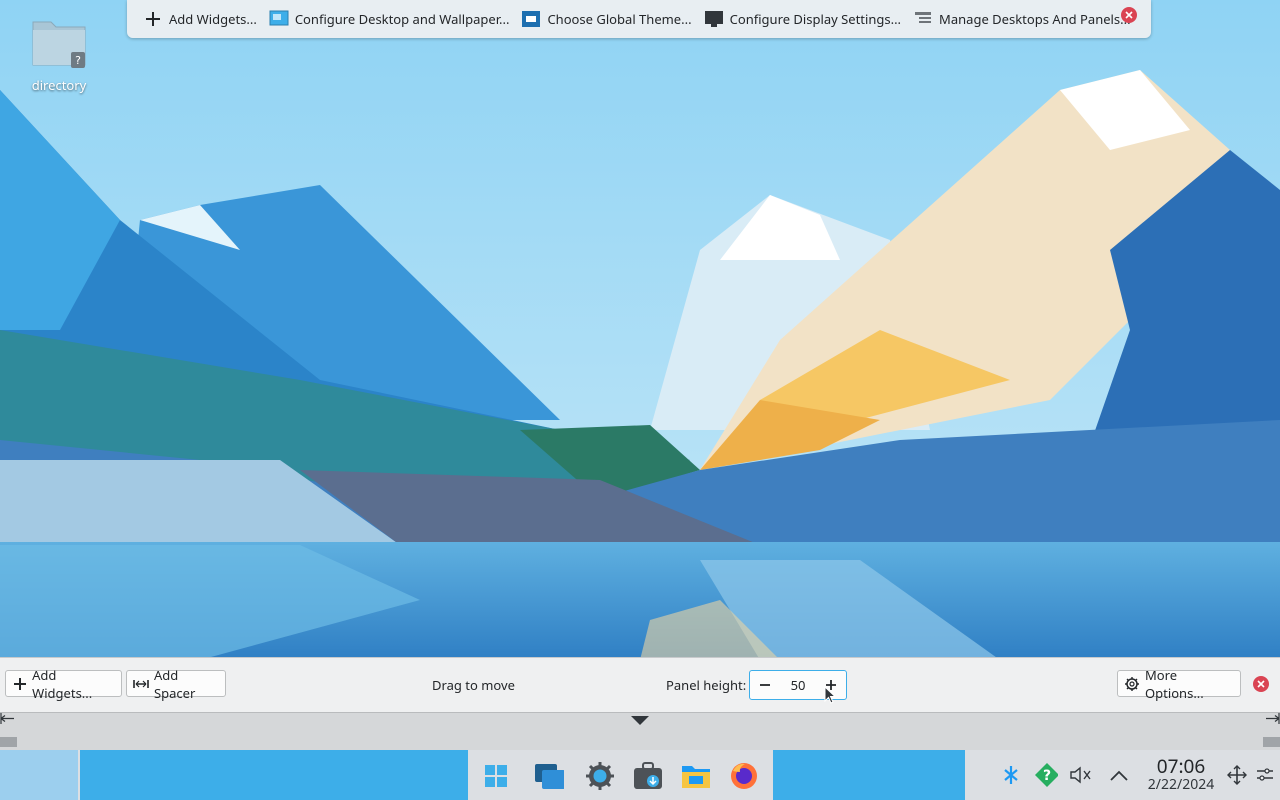 The height and width of the screenshot is (800, 1280). Describe the element at coordinates (798, 685) in the screenshot. I see `panel-height-value: 50` at that location.